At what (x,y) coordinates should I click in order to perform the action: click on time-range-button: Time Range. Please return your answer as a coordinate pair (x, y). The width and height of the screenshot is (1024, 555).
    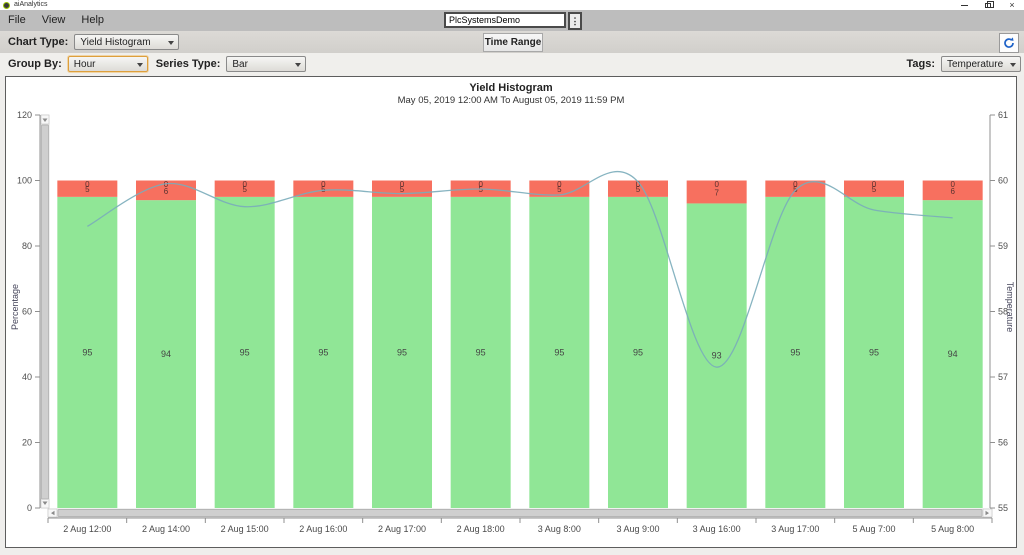
    Looking at the image, I should click on (513, 42).